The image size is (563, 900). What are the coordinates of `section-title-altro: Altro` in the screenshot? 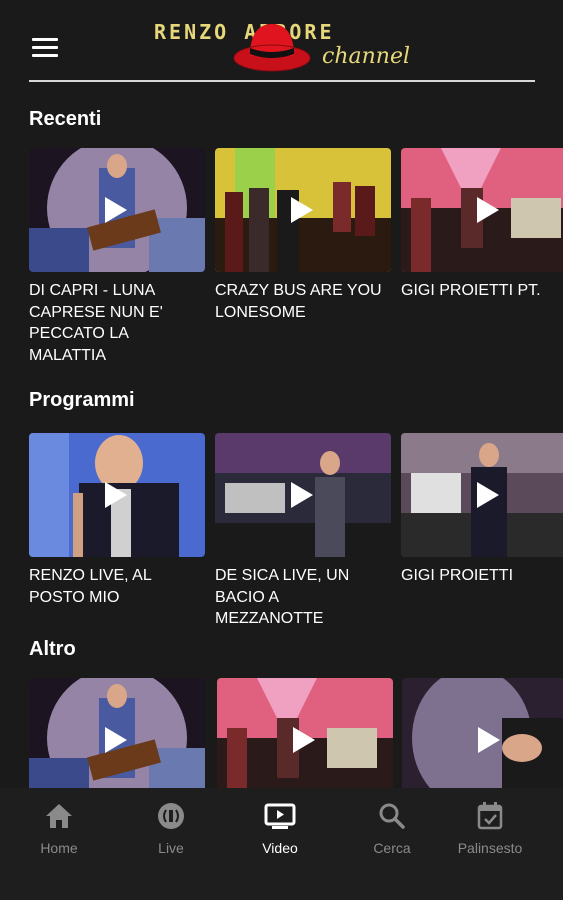 It's located at (52, 649).